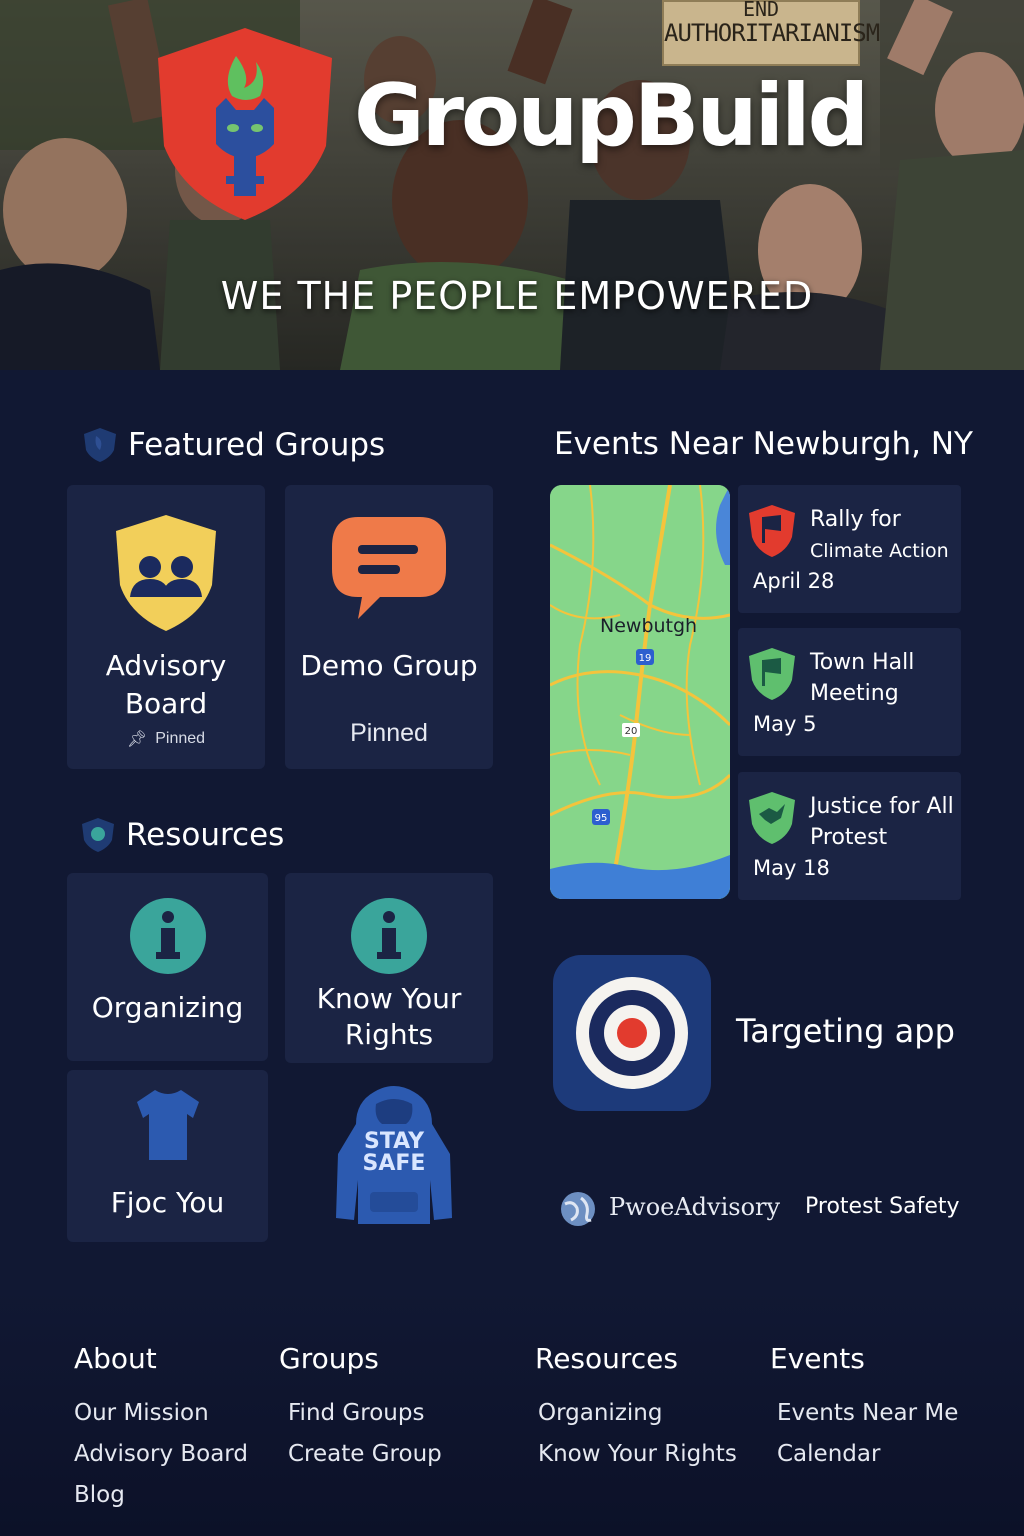 The image size is (1024, 1536). I want to click on event-title: Rally for Climate Action, so click(885, 536).